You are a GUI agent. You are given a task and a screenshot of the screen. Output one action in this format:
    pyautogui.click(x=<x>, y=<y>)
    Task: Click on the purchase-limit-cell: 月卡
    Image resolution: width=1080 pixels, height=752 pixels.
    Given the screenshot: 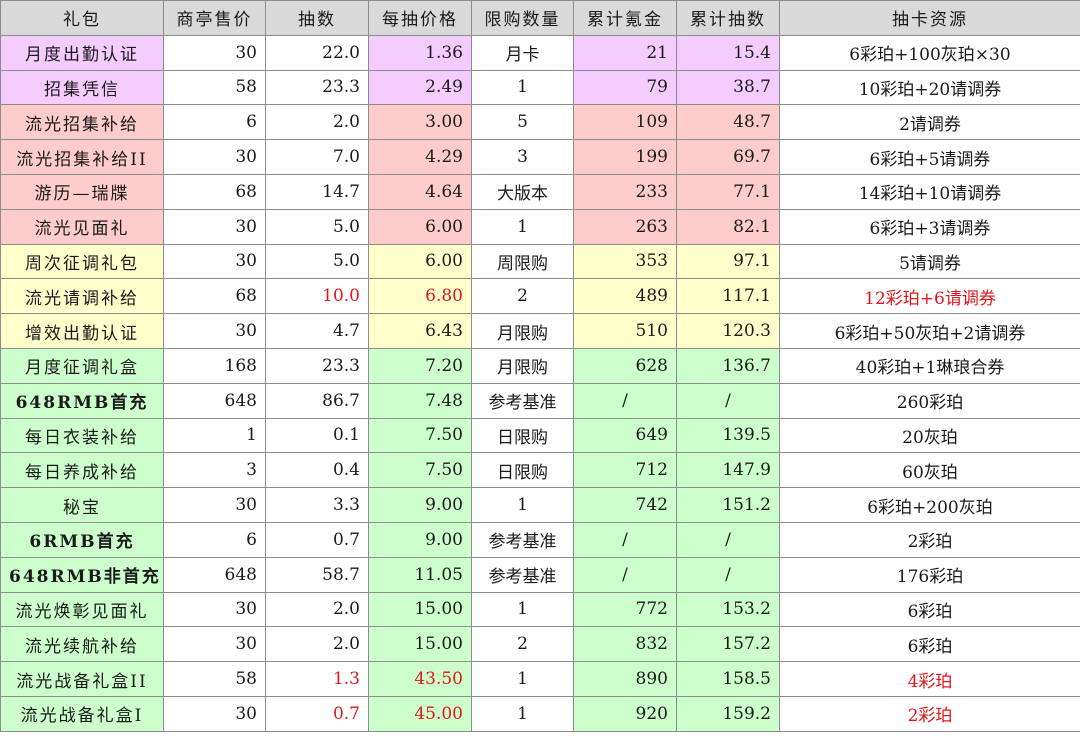 What is the action you would take?
    pyautogui.click(x=522, y=52)
    